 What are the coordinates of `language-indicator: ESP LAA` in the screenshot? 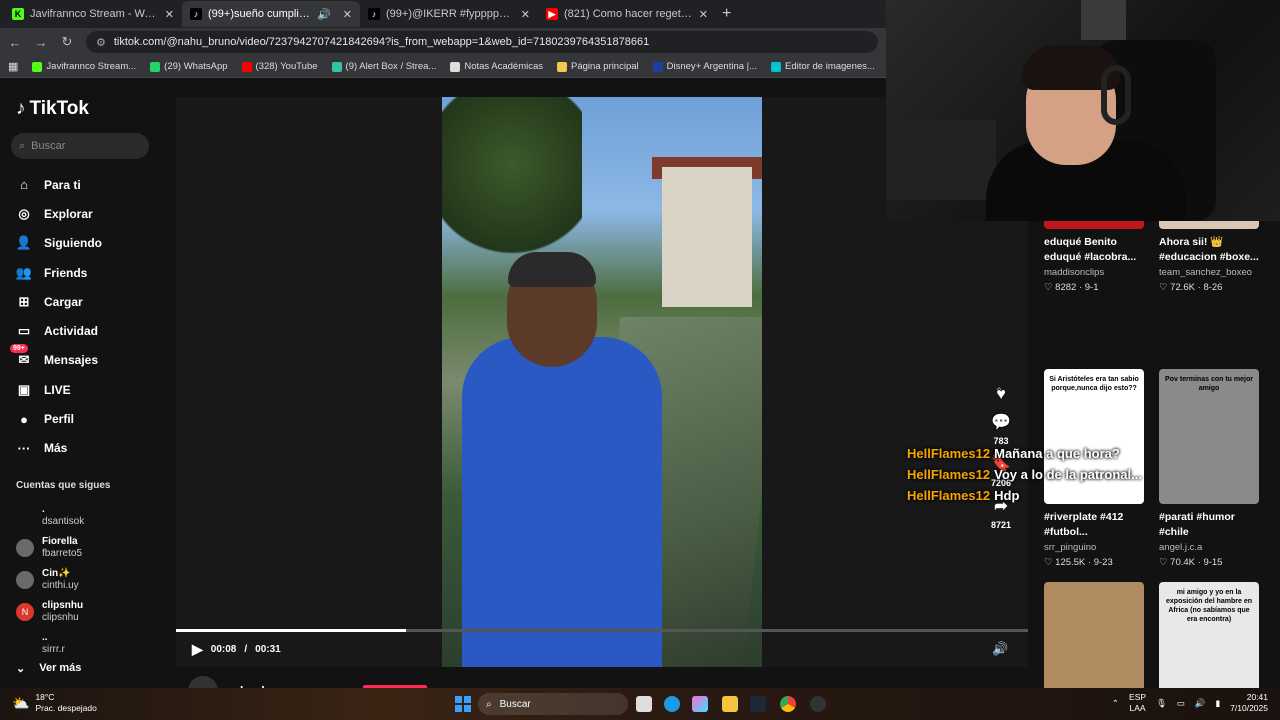 It's located at (1137, 703).